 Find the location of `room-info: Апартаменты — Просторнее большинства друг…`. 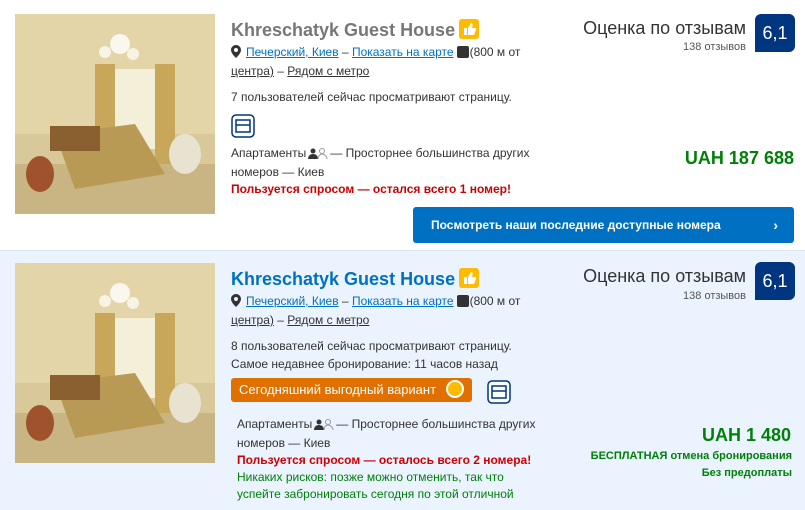

room-info: Апартаменты — Просторнее большинства друг… is located at coordinates (386, 171).